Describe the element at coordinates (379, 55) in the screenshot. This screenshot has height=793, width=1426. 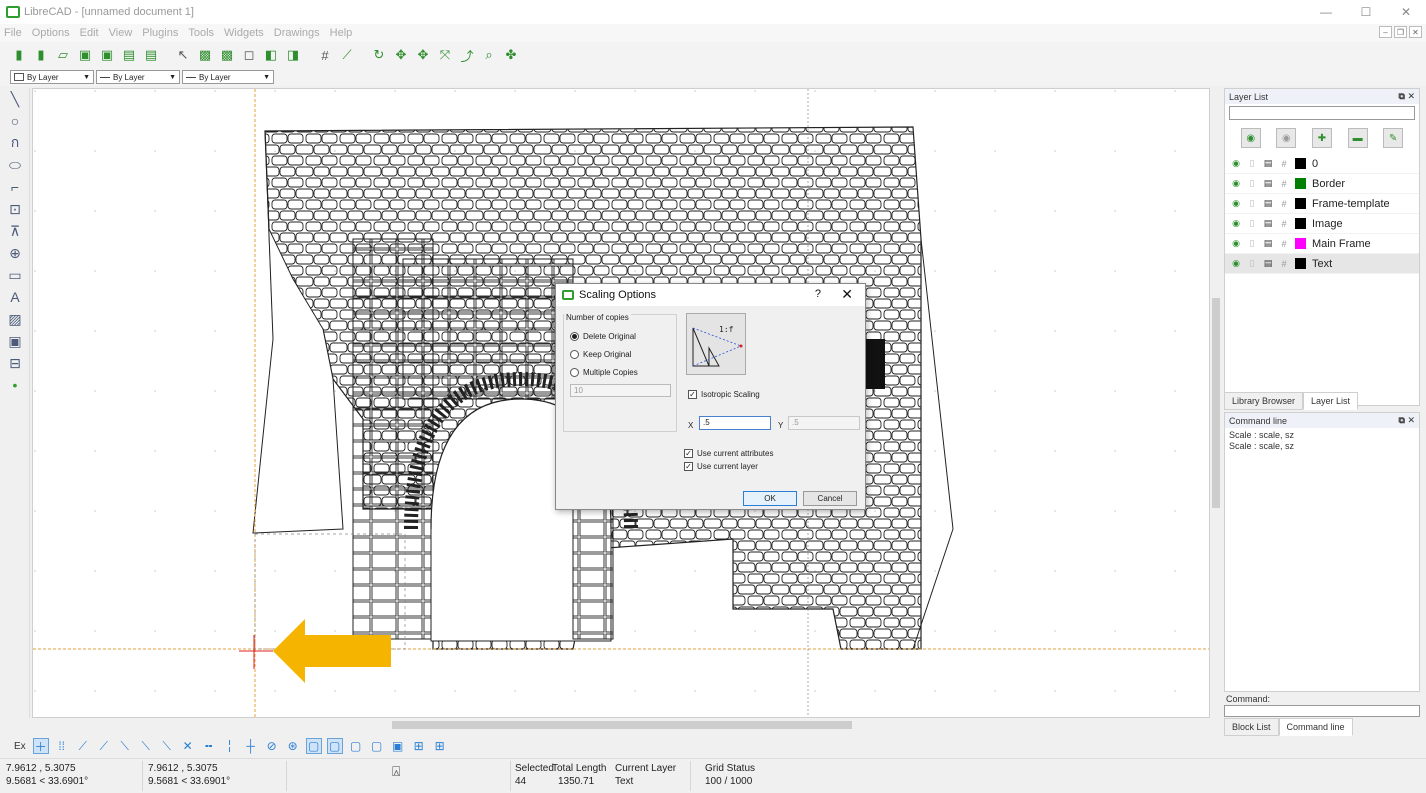
I see `redraw-icon: ↻` at that location.